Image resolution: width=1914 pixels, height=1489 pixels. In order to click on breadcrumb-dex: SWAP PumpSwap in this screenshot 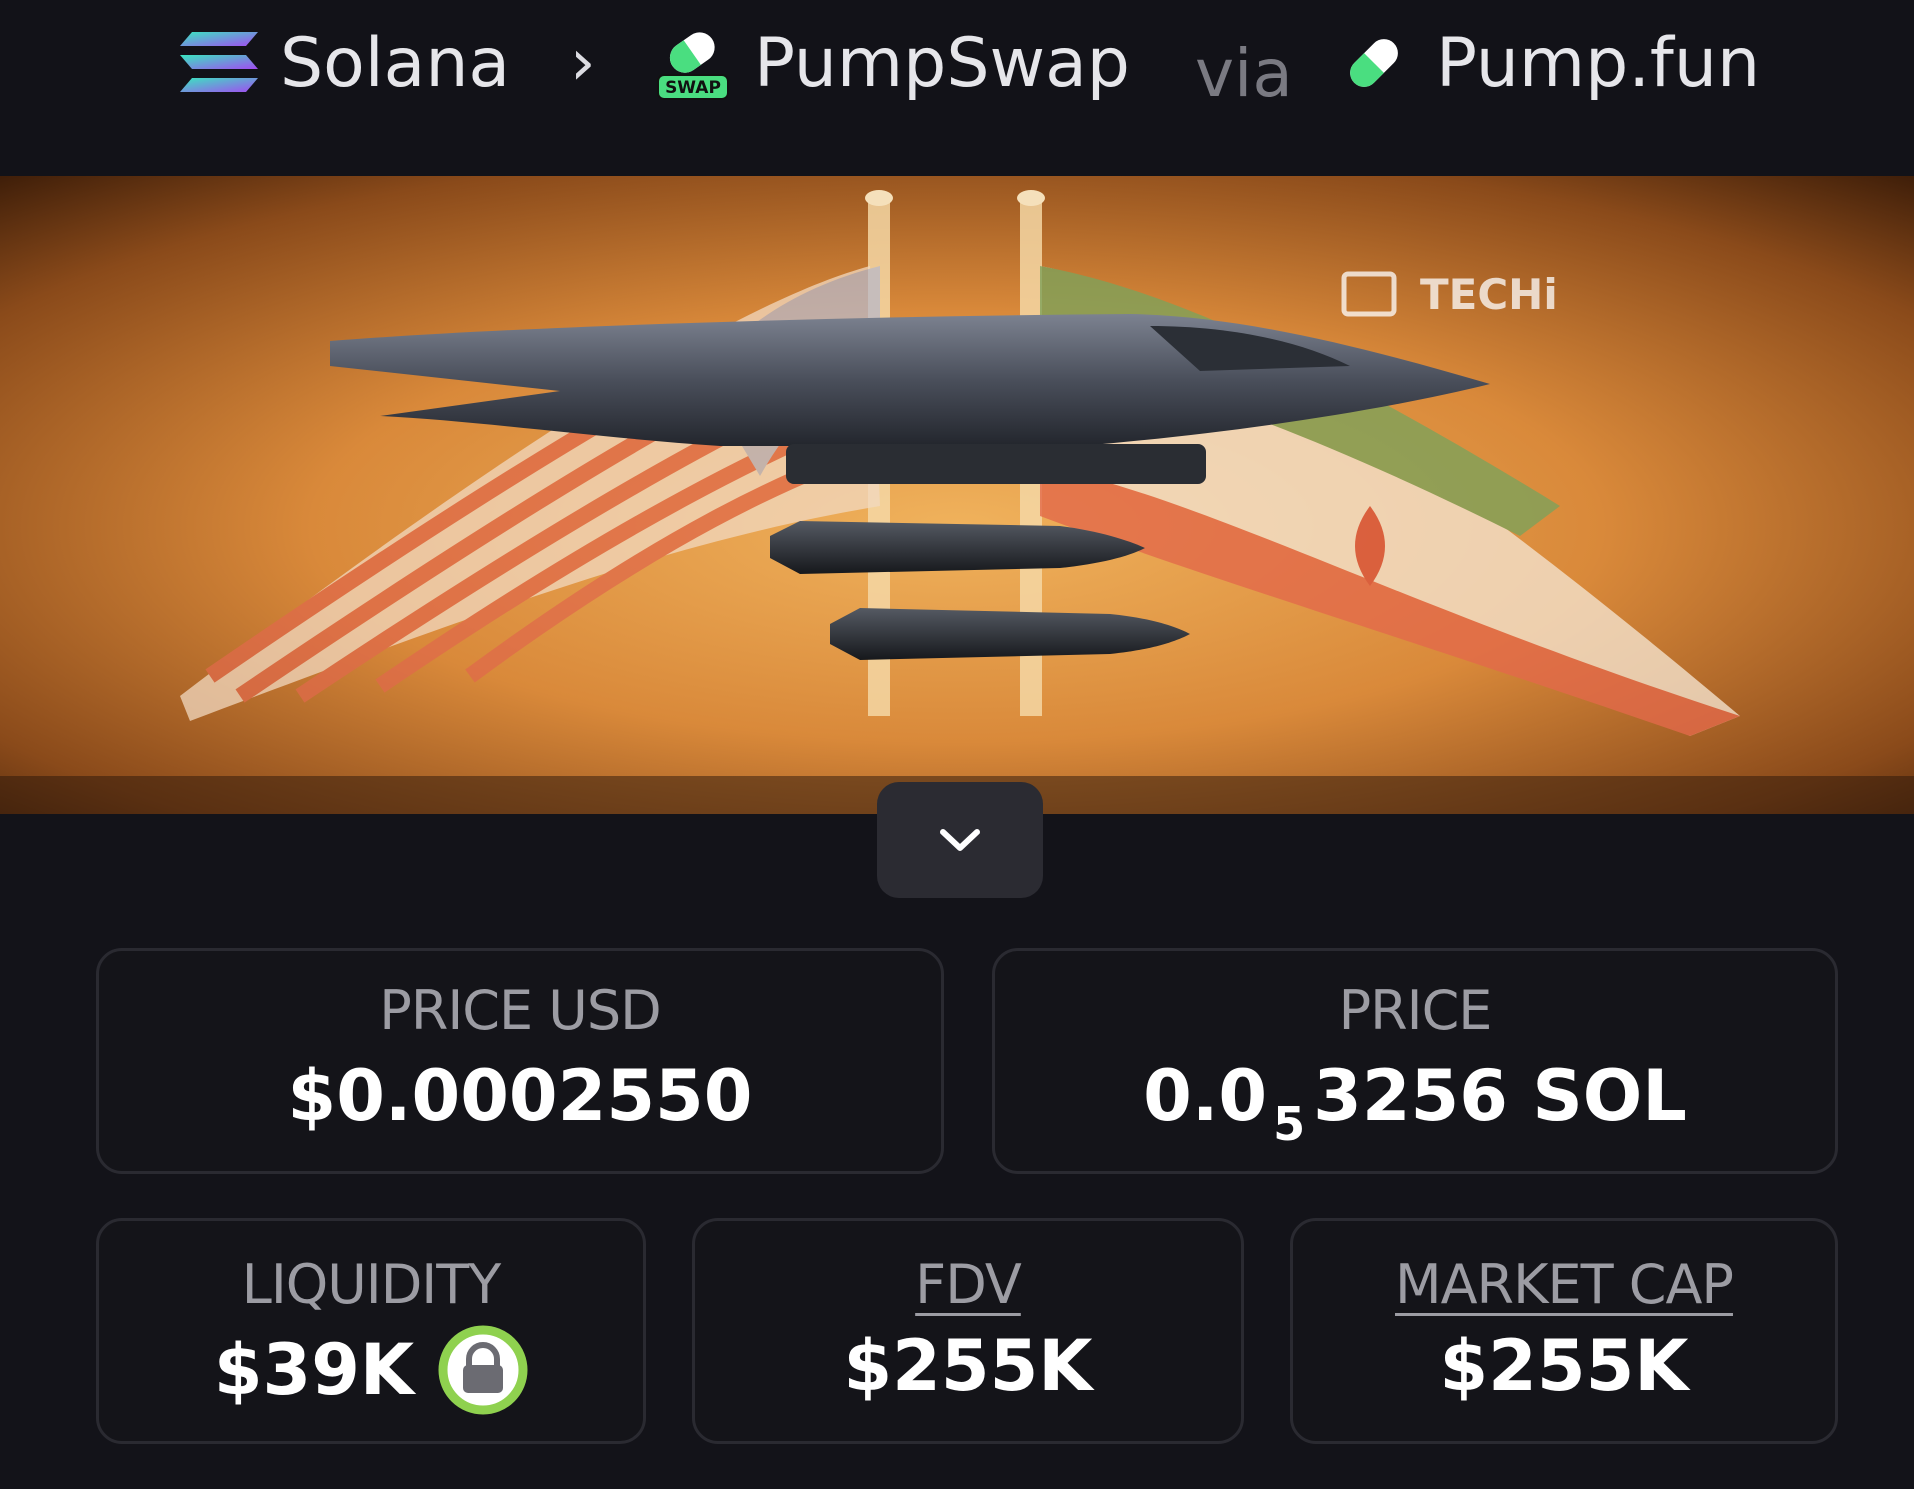, I will do `click(892, 63)`.